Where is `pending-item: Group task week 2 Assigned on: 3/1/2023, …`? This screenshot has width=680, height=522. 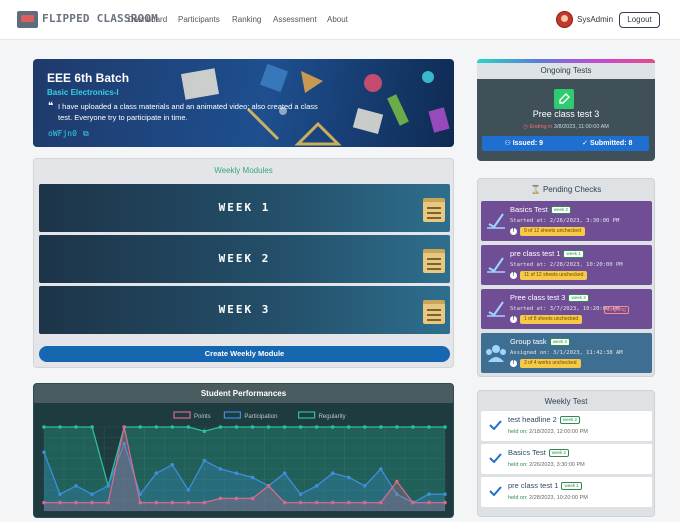 pending-item: Group task week 2 Assigned on: 3/1/2023, … is located at coordinates (566, 353).